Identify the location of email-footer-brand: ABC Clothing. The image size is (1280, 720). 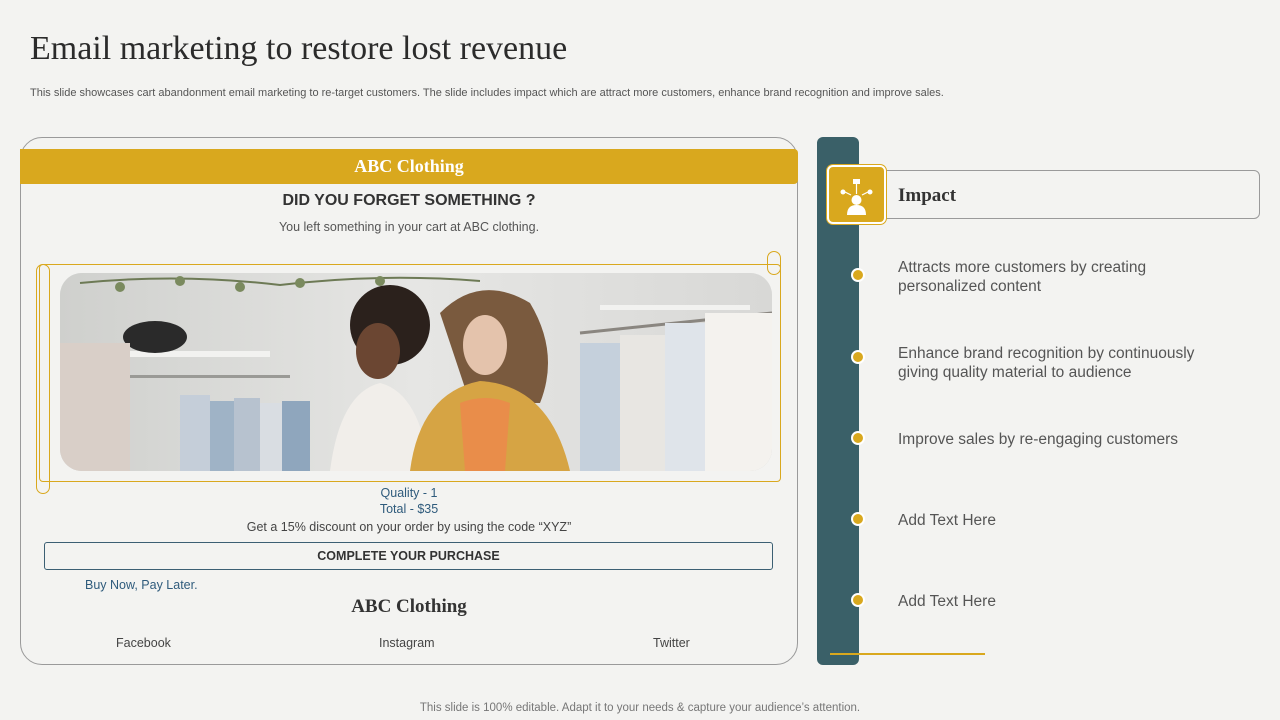
(409, 606).